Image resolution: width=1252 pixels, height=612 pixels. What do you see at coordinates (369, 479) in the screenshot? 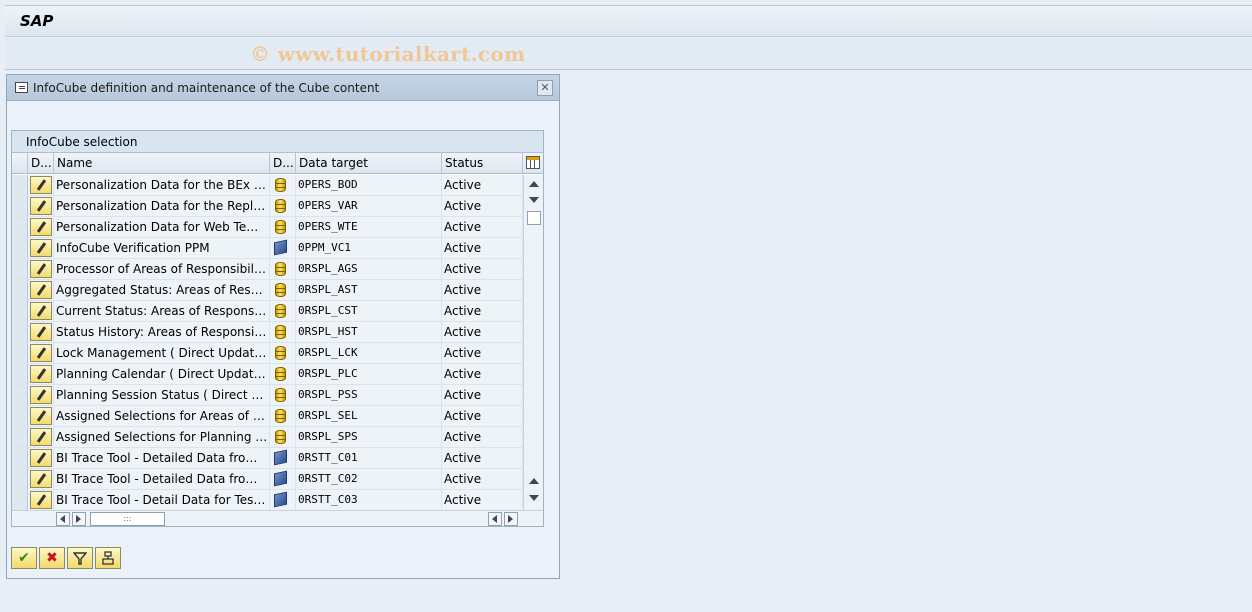
I see `data-target-cell: 0RSTT_C02` at bounding box center [369, 479].